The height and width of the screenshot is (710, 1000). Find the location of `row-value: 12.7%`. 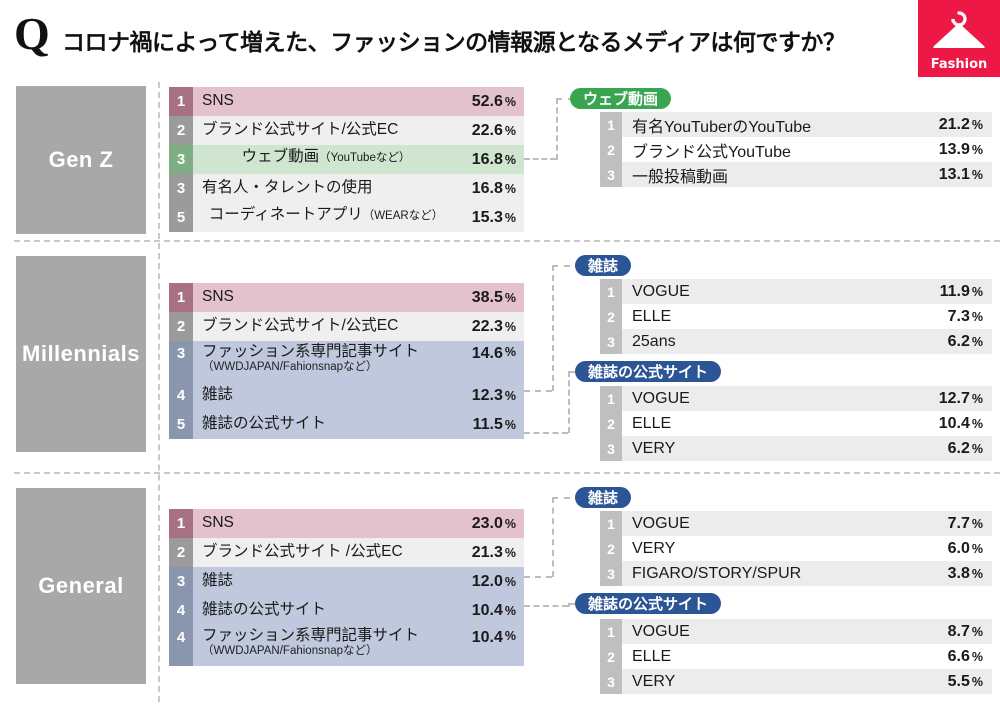

row-value: 12.7% is located at coordinates (960, 398).